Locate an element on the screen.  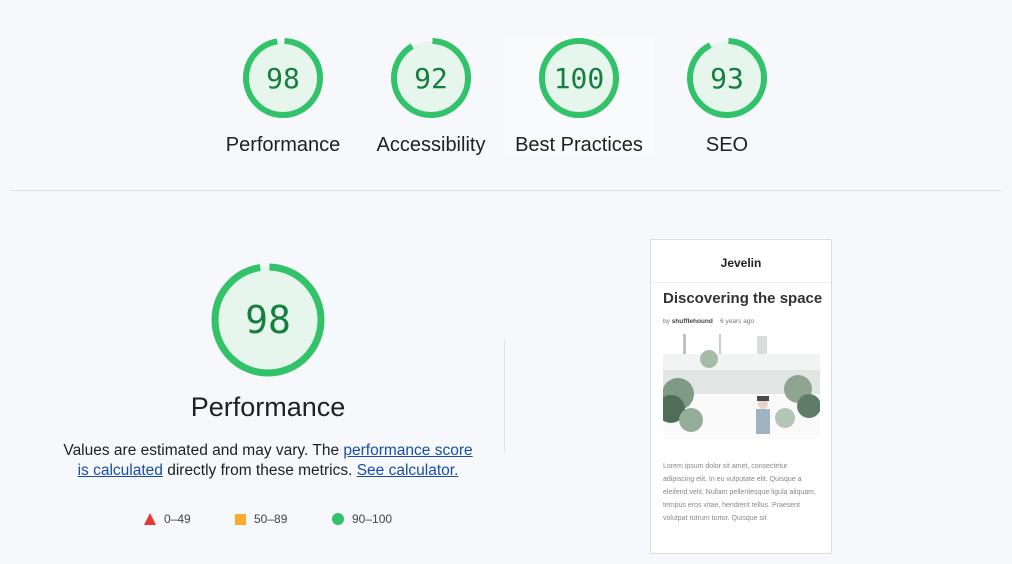
preview-hero-image is located at coordinates (739, 386).